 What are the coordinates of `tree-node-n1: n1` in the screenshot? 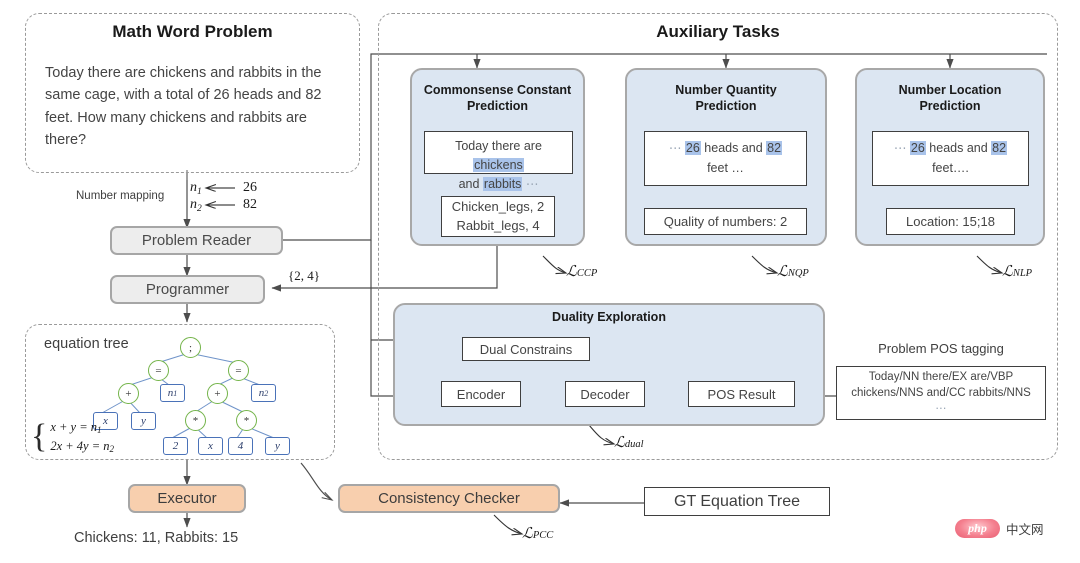 It's located at (172, 393).